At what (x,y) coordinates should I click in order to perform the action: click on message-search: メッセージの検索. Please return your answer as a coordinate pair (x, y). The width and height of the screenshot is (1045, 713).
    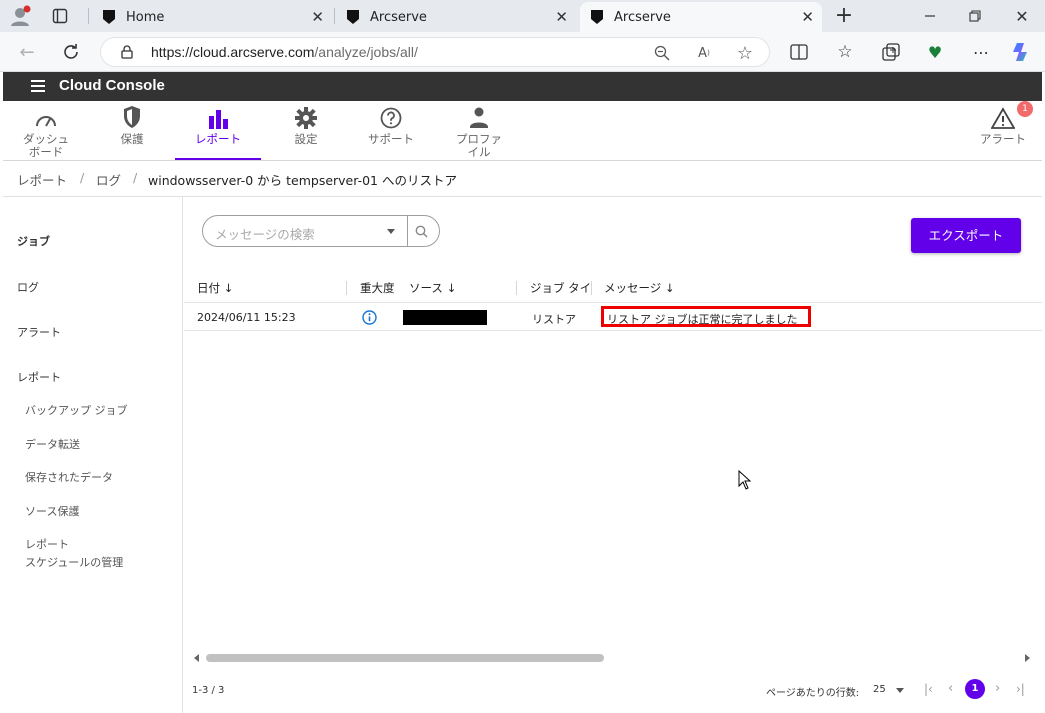
    Looking at the image, I should click on (321, 231).